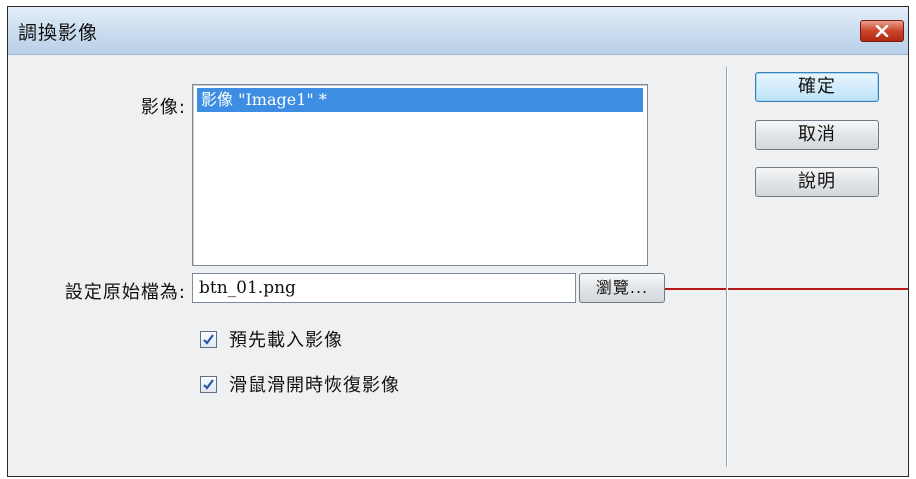 Image resolution: width=916 pixels, height=479 pixels. What do you see at coordinates (817, 182) in the screenshot?
I see `help-button: 說明` at bounding box center [817, 182].